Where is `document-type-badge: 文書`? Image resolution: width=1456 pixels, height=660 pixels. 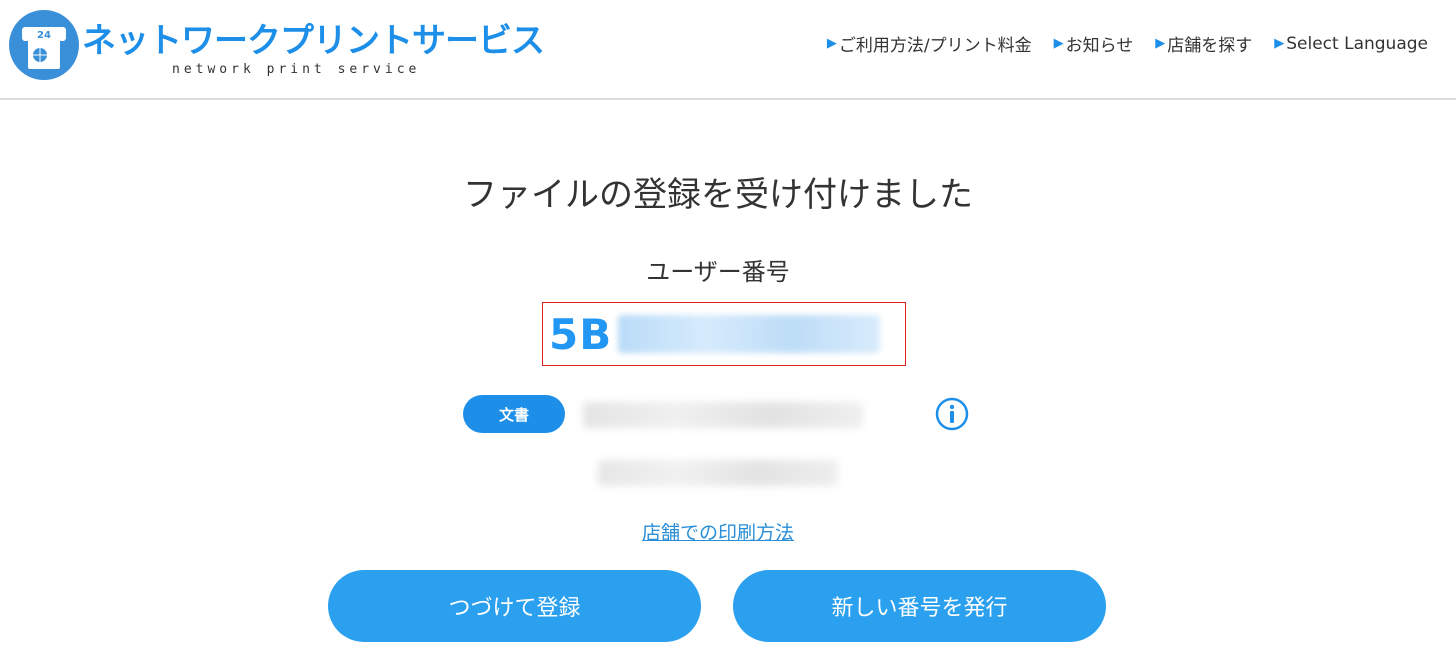
document-type-badge: 文書 is located at coordinates (514, 414).